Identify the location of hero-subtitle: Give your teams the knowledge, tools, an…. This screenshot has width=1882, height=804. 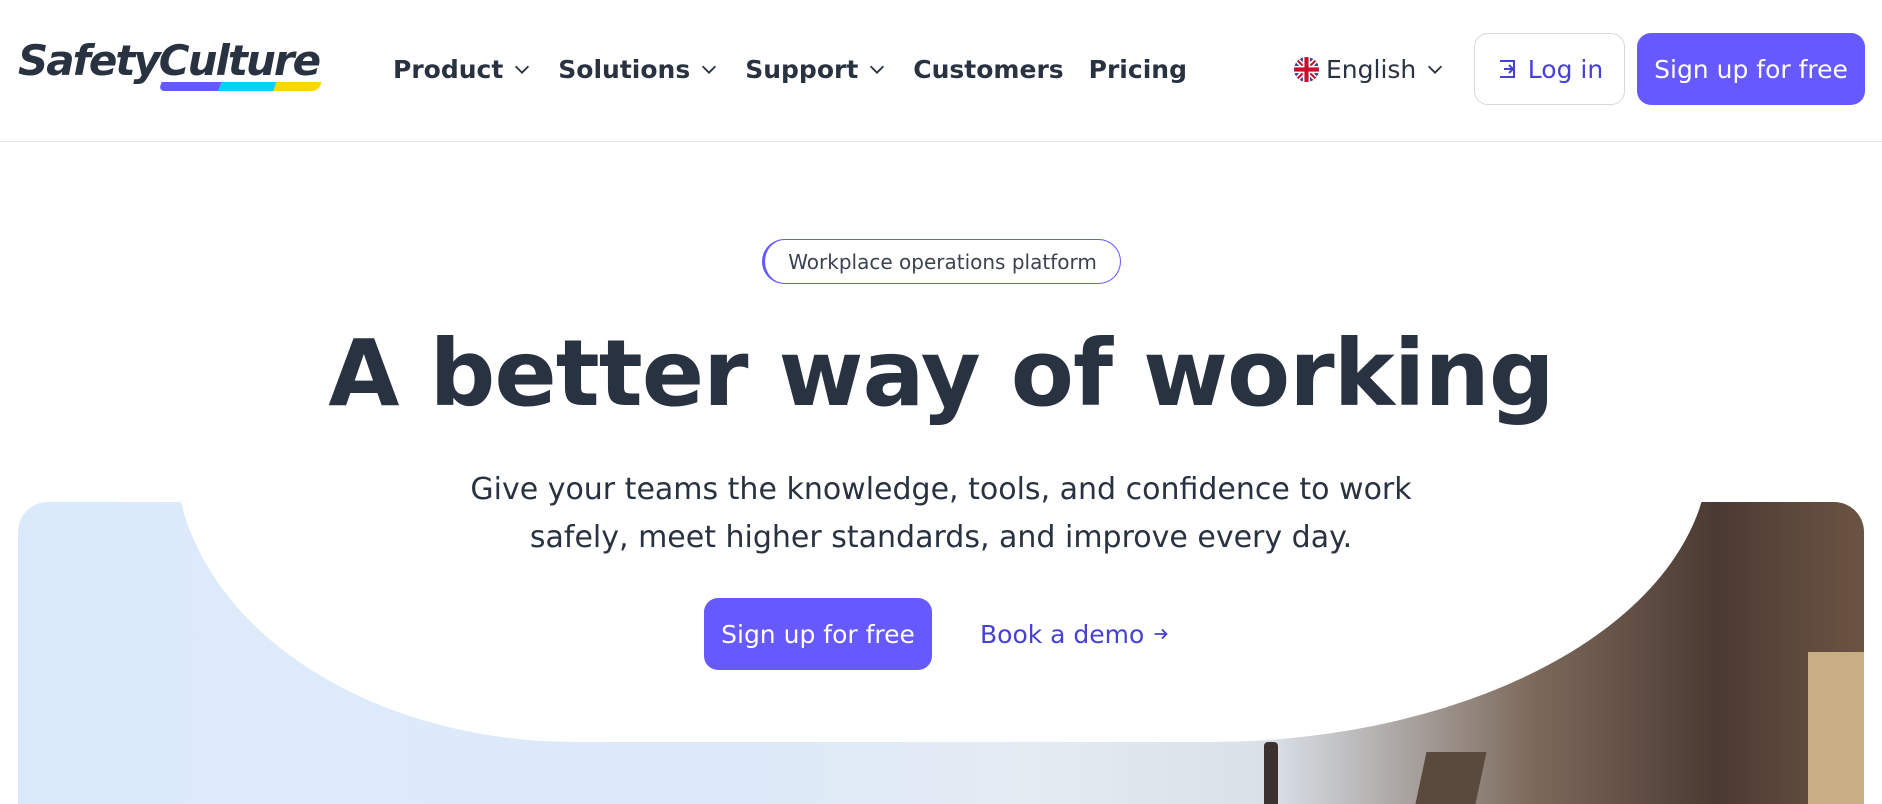
(941, 514).